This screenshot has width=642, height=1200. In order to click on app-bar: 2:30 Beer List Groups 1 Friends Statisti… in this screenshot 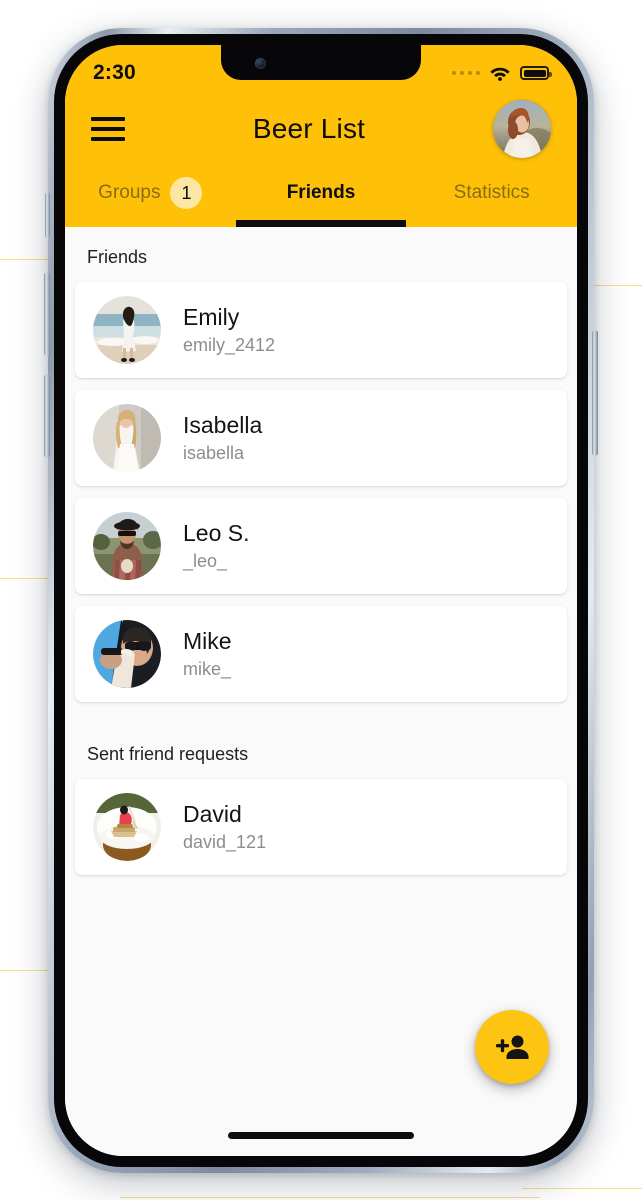, I will do `click(321, 136)`.